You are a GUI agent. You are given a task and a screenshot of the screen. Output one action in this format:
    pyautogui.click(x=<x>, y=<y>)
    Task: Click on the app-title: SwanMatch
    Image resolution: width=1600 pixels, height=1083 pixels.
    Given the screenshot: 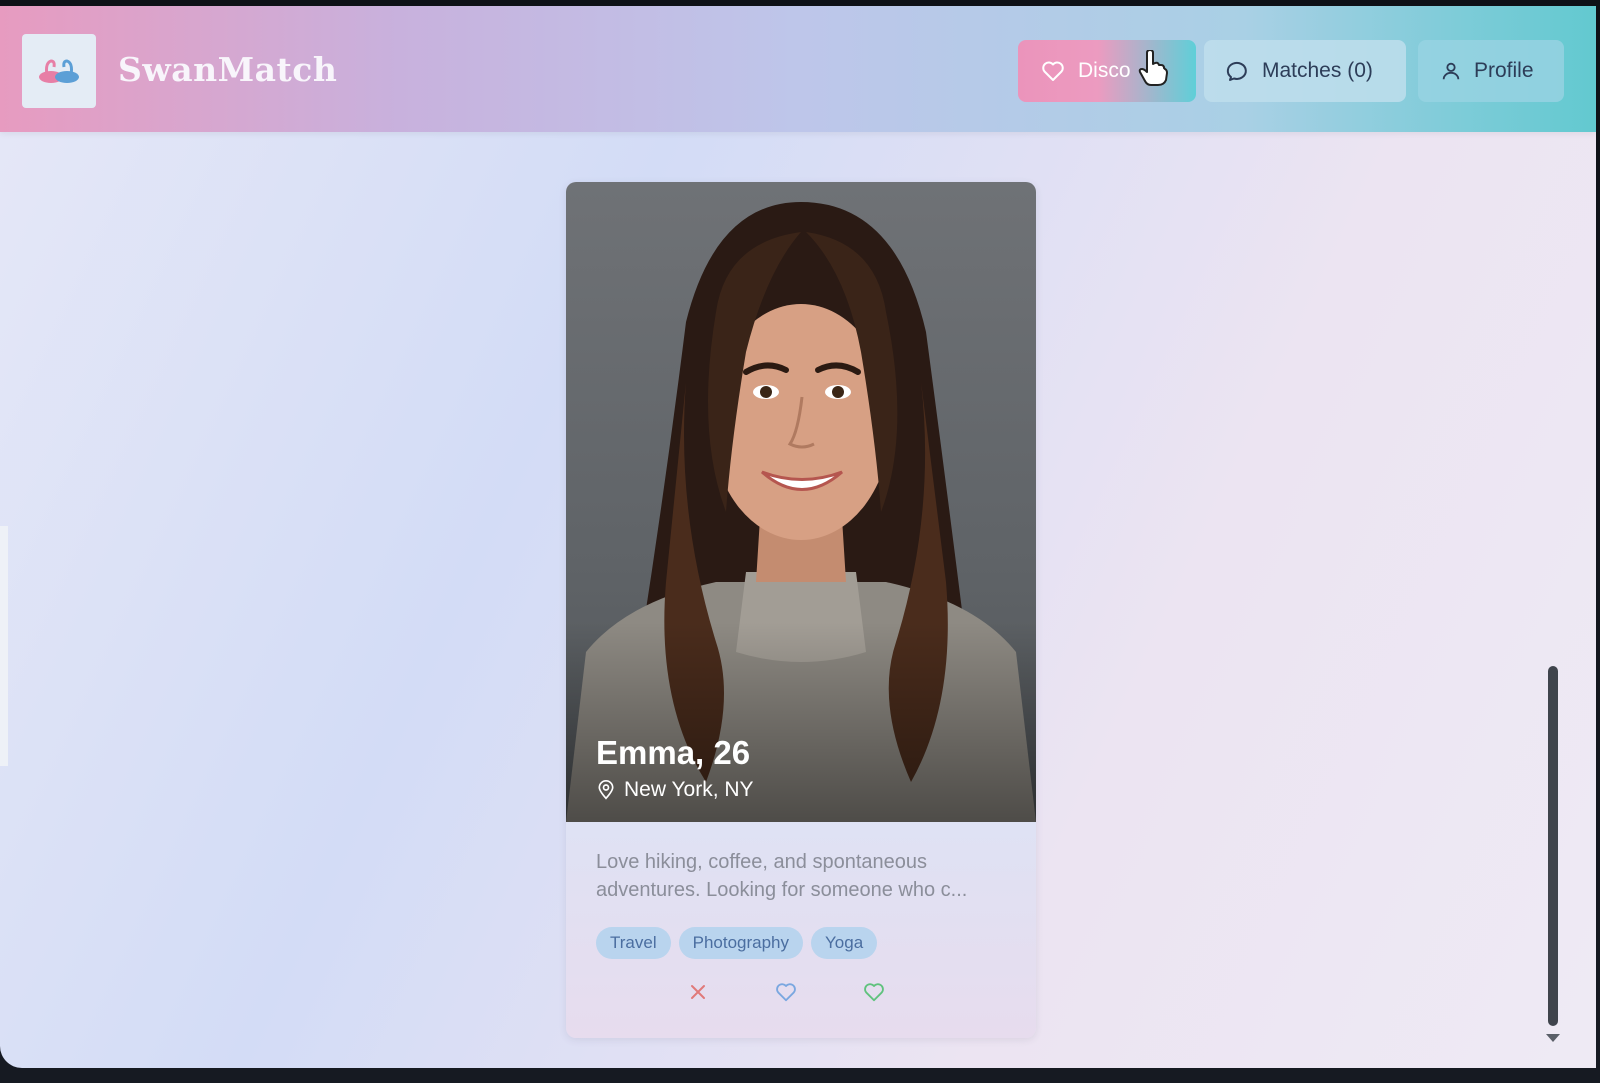 What is the action you would take?
    pyautogui.click(x=227, y=69)
    